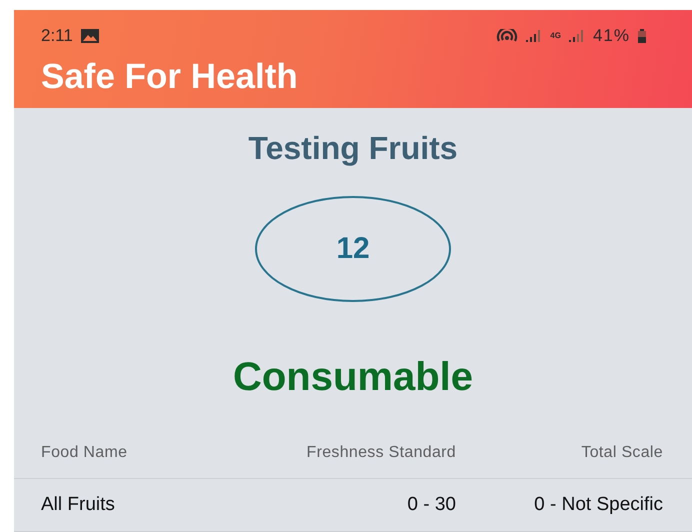  Describe the element at coordinates (89, 36) in the screenshot. I see `image-icon` at that location.